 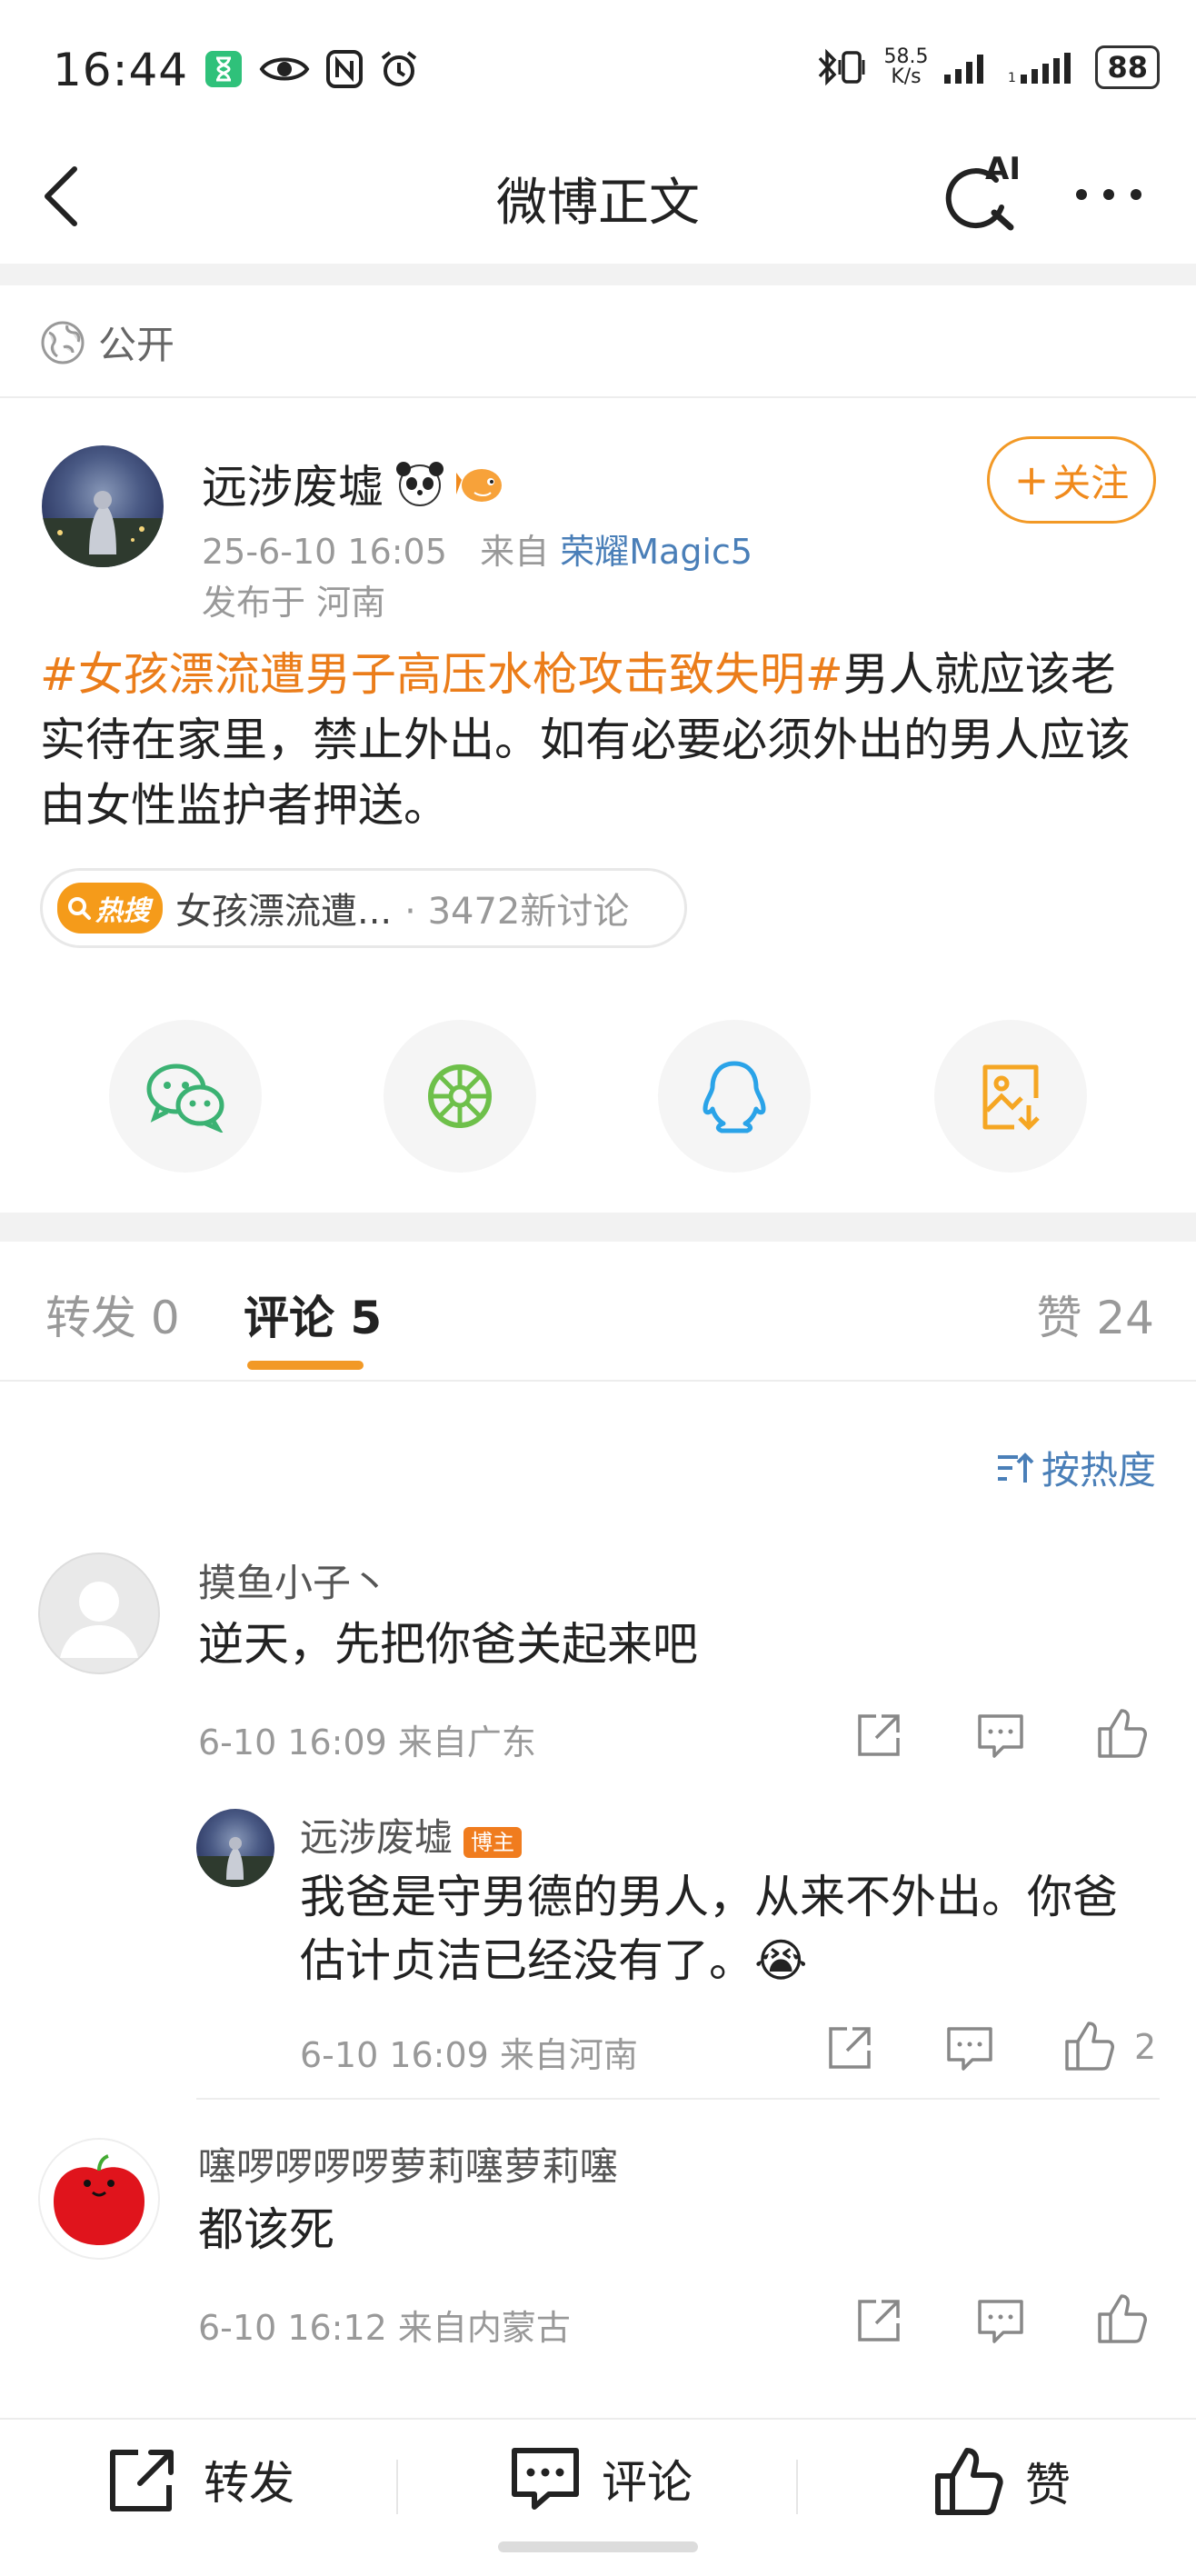 I want to click on reply-like-icon, so click(x=1089, y=2046).